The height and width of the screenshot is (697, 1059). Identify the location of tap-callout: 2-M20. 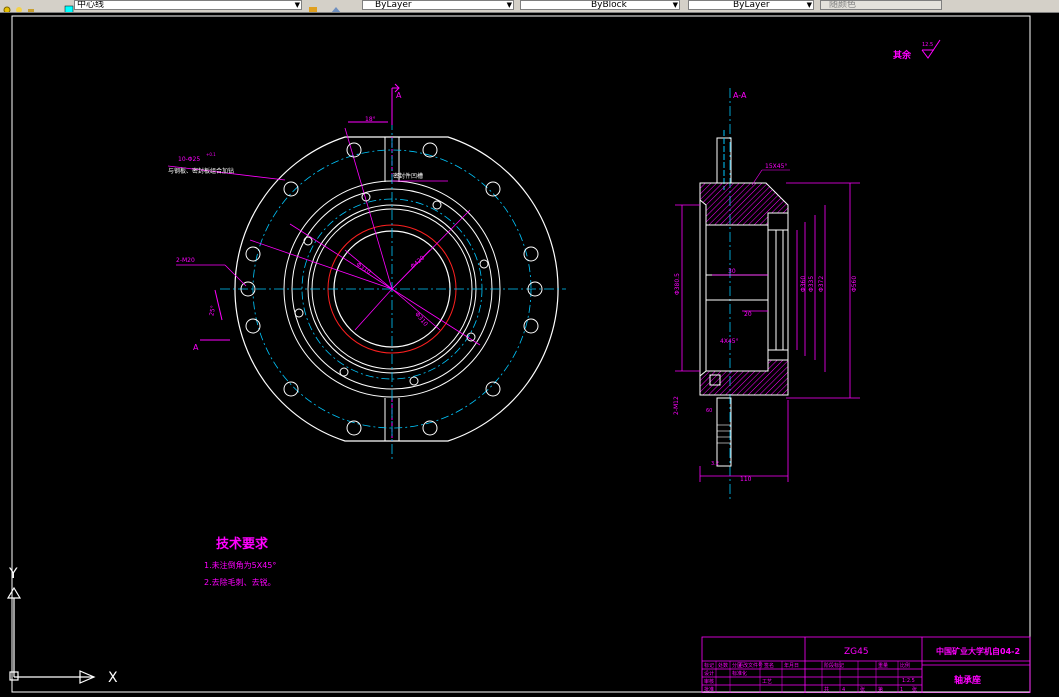
(185, 260).